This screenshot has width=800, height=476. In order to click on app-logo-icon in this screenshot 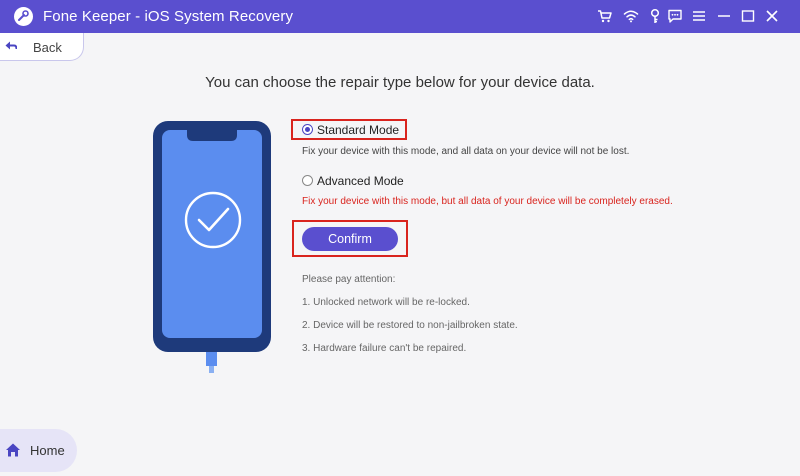, I will do `click(23, 16)`.